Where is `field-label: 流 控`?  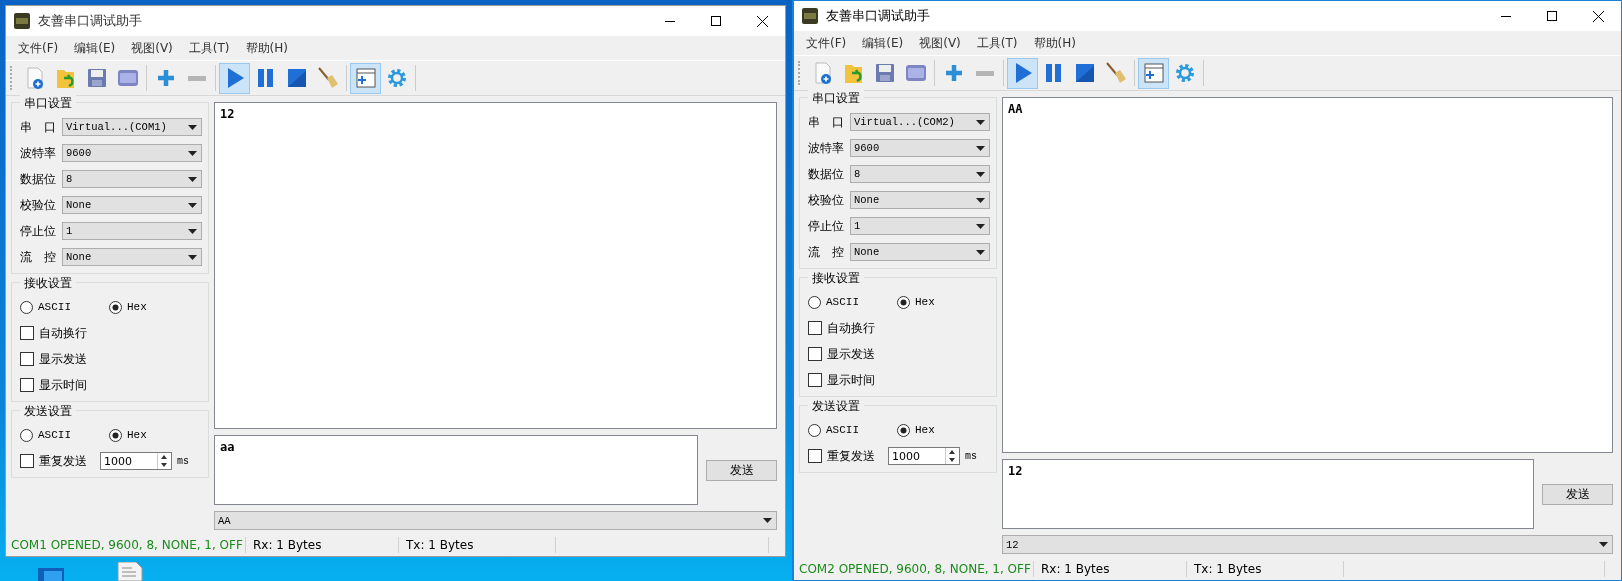
field-label: 流 控 is located at coordinates (38, 257).